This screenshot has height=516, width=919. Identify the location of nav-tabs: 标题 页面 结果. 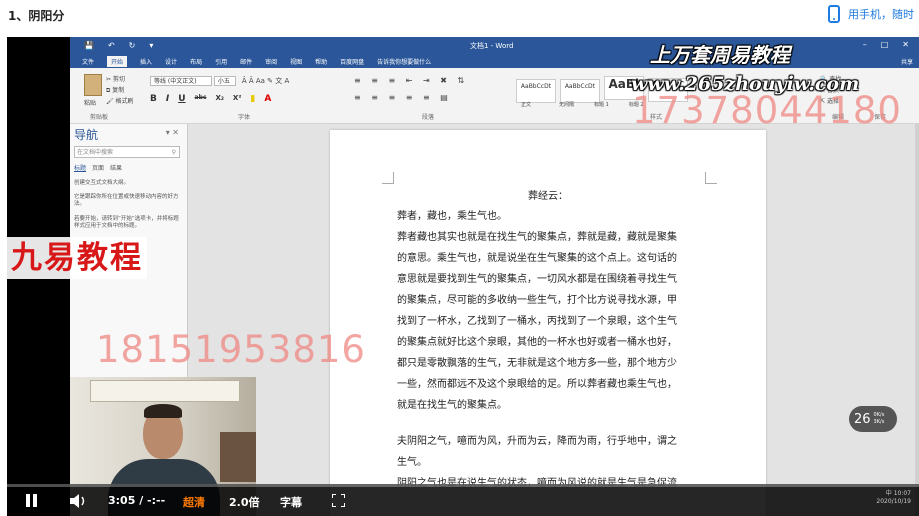
(98, 167).